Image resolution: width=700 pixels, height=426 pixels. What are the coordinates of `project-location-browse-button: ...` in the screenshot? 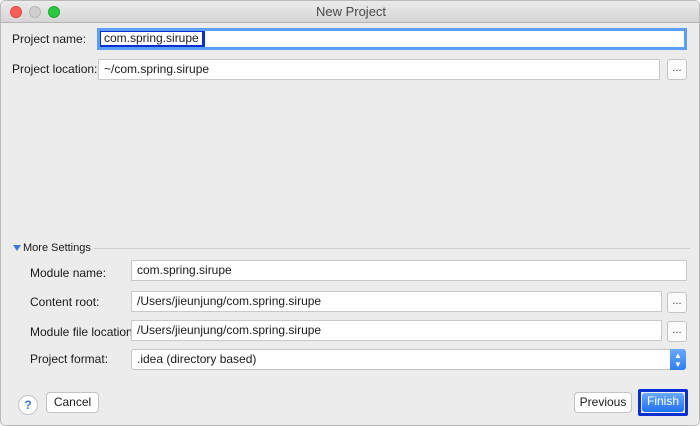 It's located at (677, 69).